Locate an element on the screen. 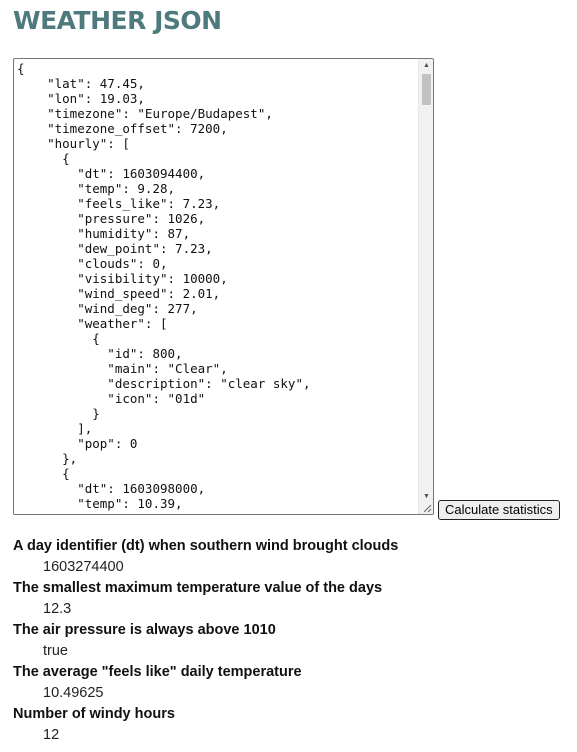 The height and width of the screenshot is (752, 577). stat-label-windy-hours: Number of windy hours is located at coordinates (94, 714).